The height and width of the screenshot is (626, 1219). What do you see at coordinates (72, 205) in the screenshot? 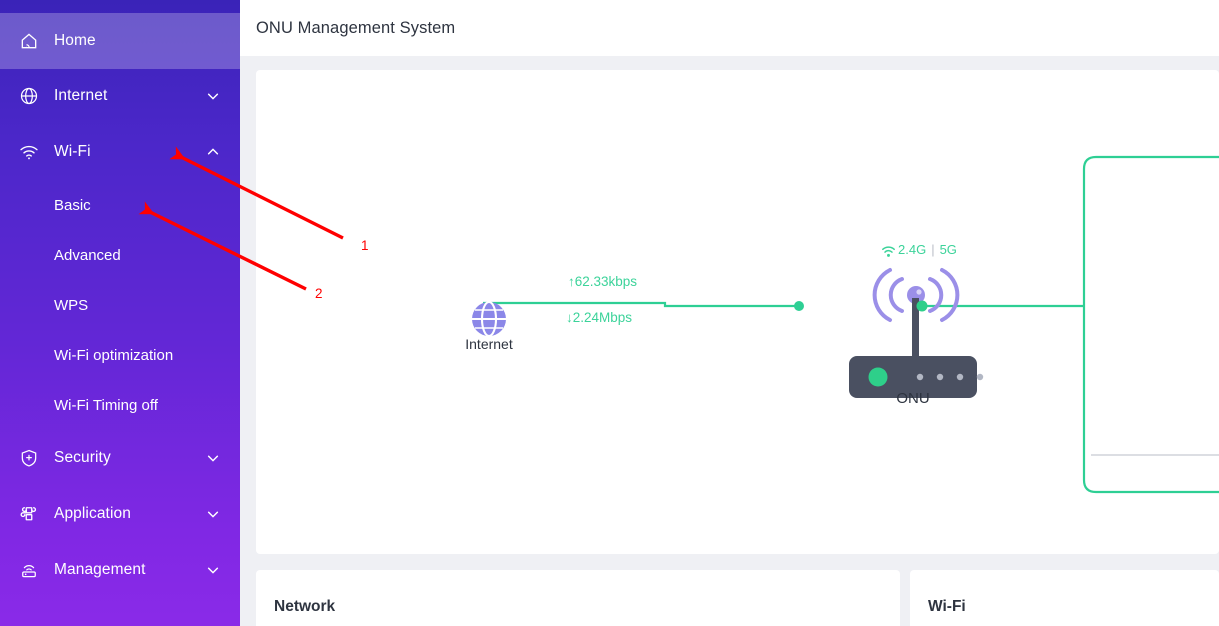
I see `sidebar-subitem-label: Basic` at bounding box center [72, 205].